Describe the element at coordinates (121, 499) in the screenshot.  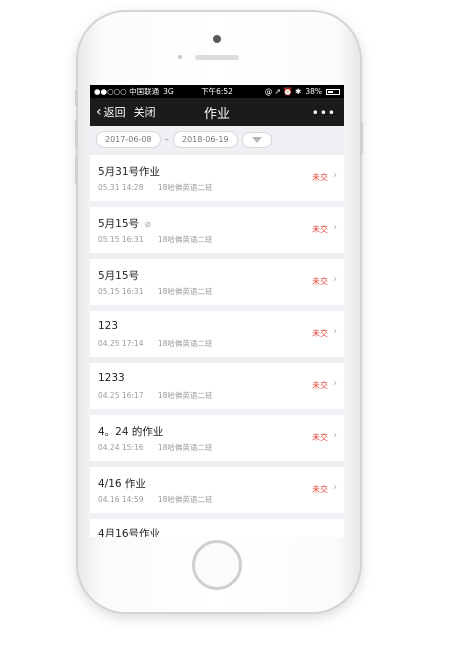
I see `item-datetime: 04.16 14:59` at that location.